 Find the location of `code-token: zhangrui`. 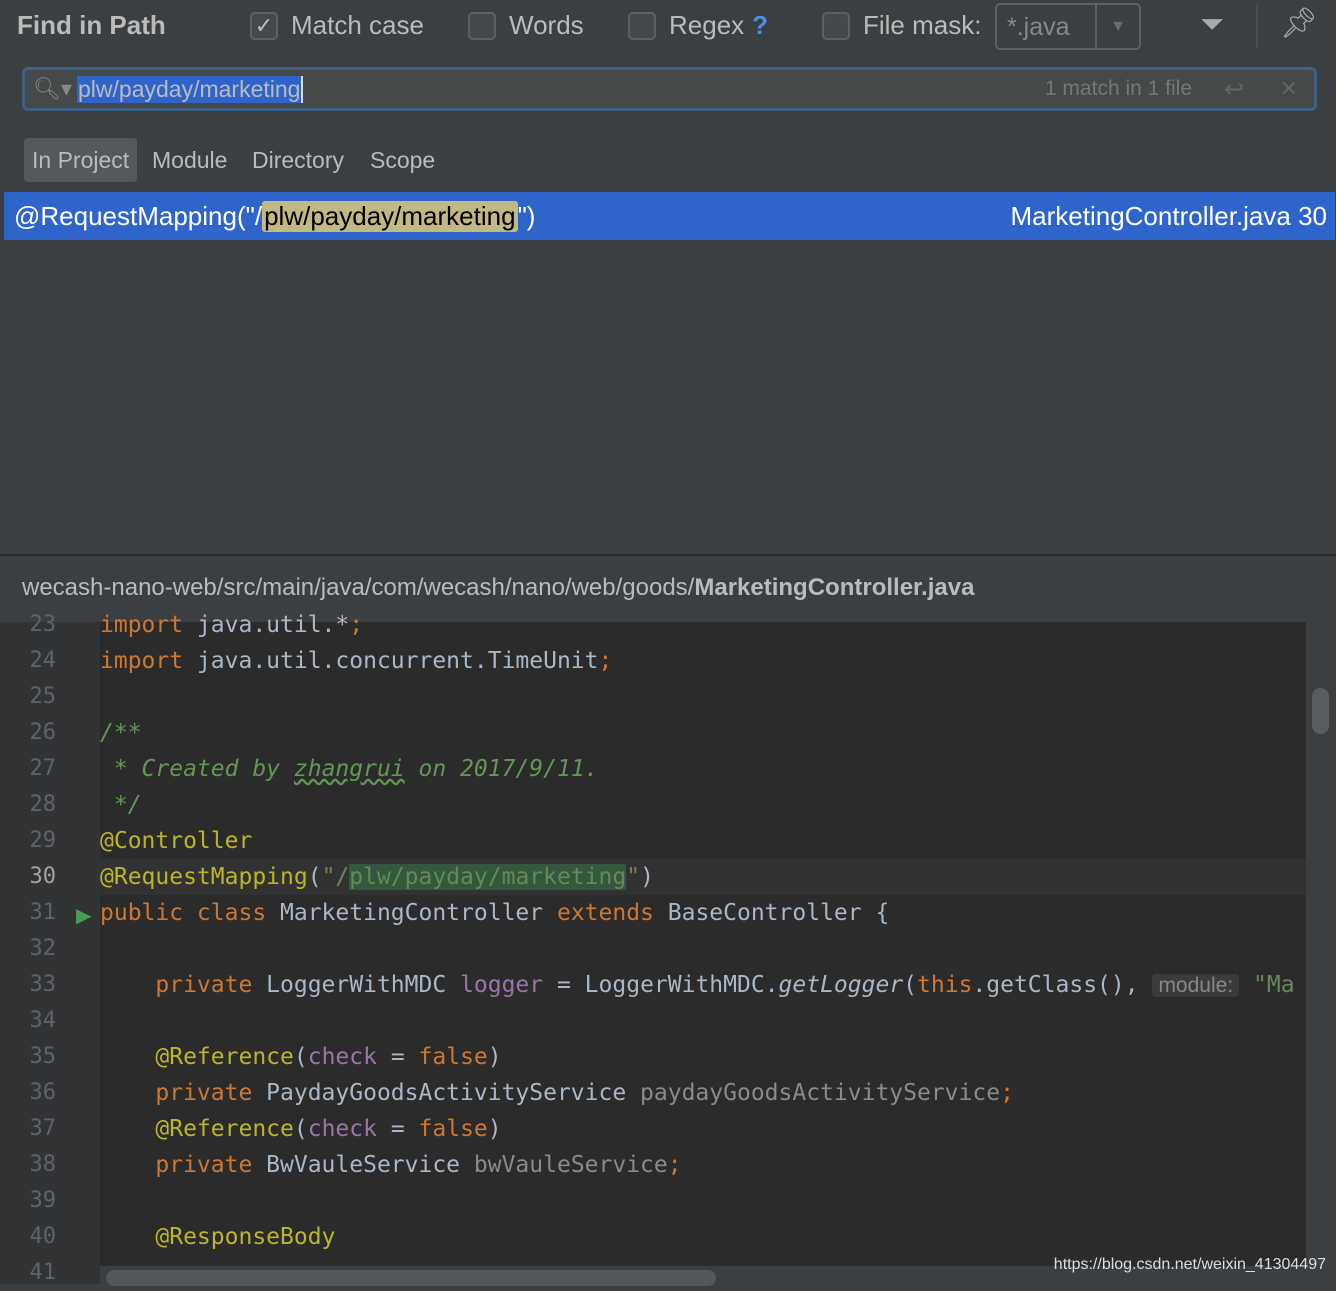

code-token: zhangrui is located at coordinates (349, 769).